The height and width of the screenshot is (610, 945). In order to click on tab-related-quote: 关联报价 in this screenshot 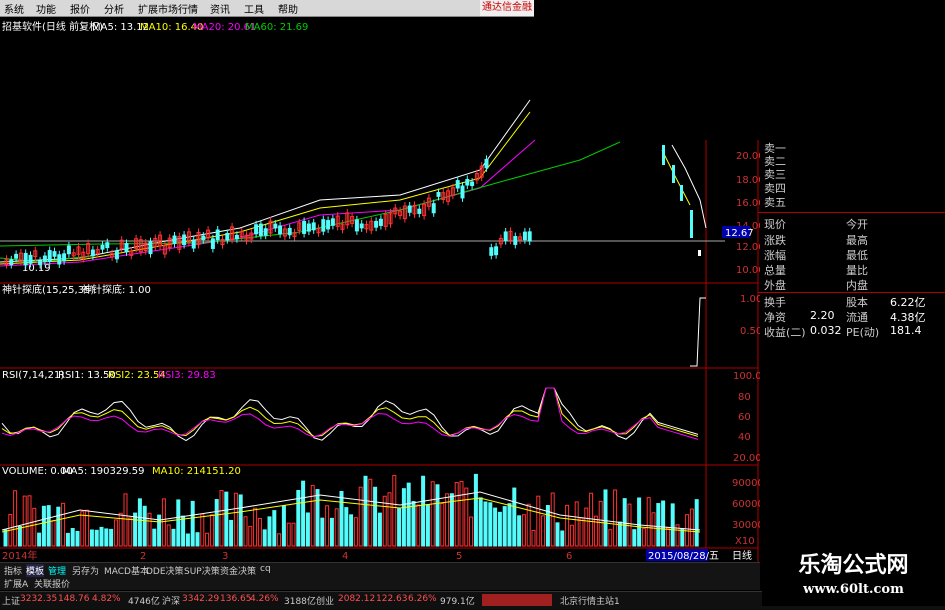, I will do `click(52, 583)`.